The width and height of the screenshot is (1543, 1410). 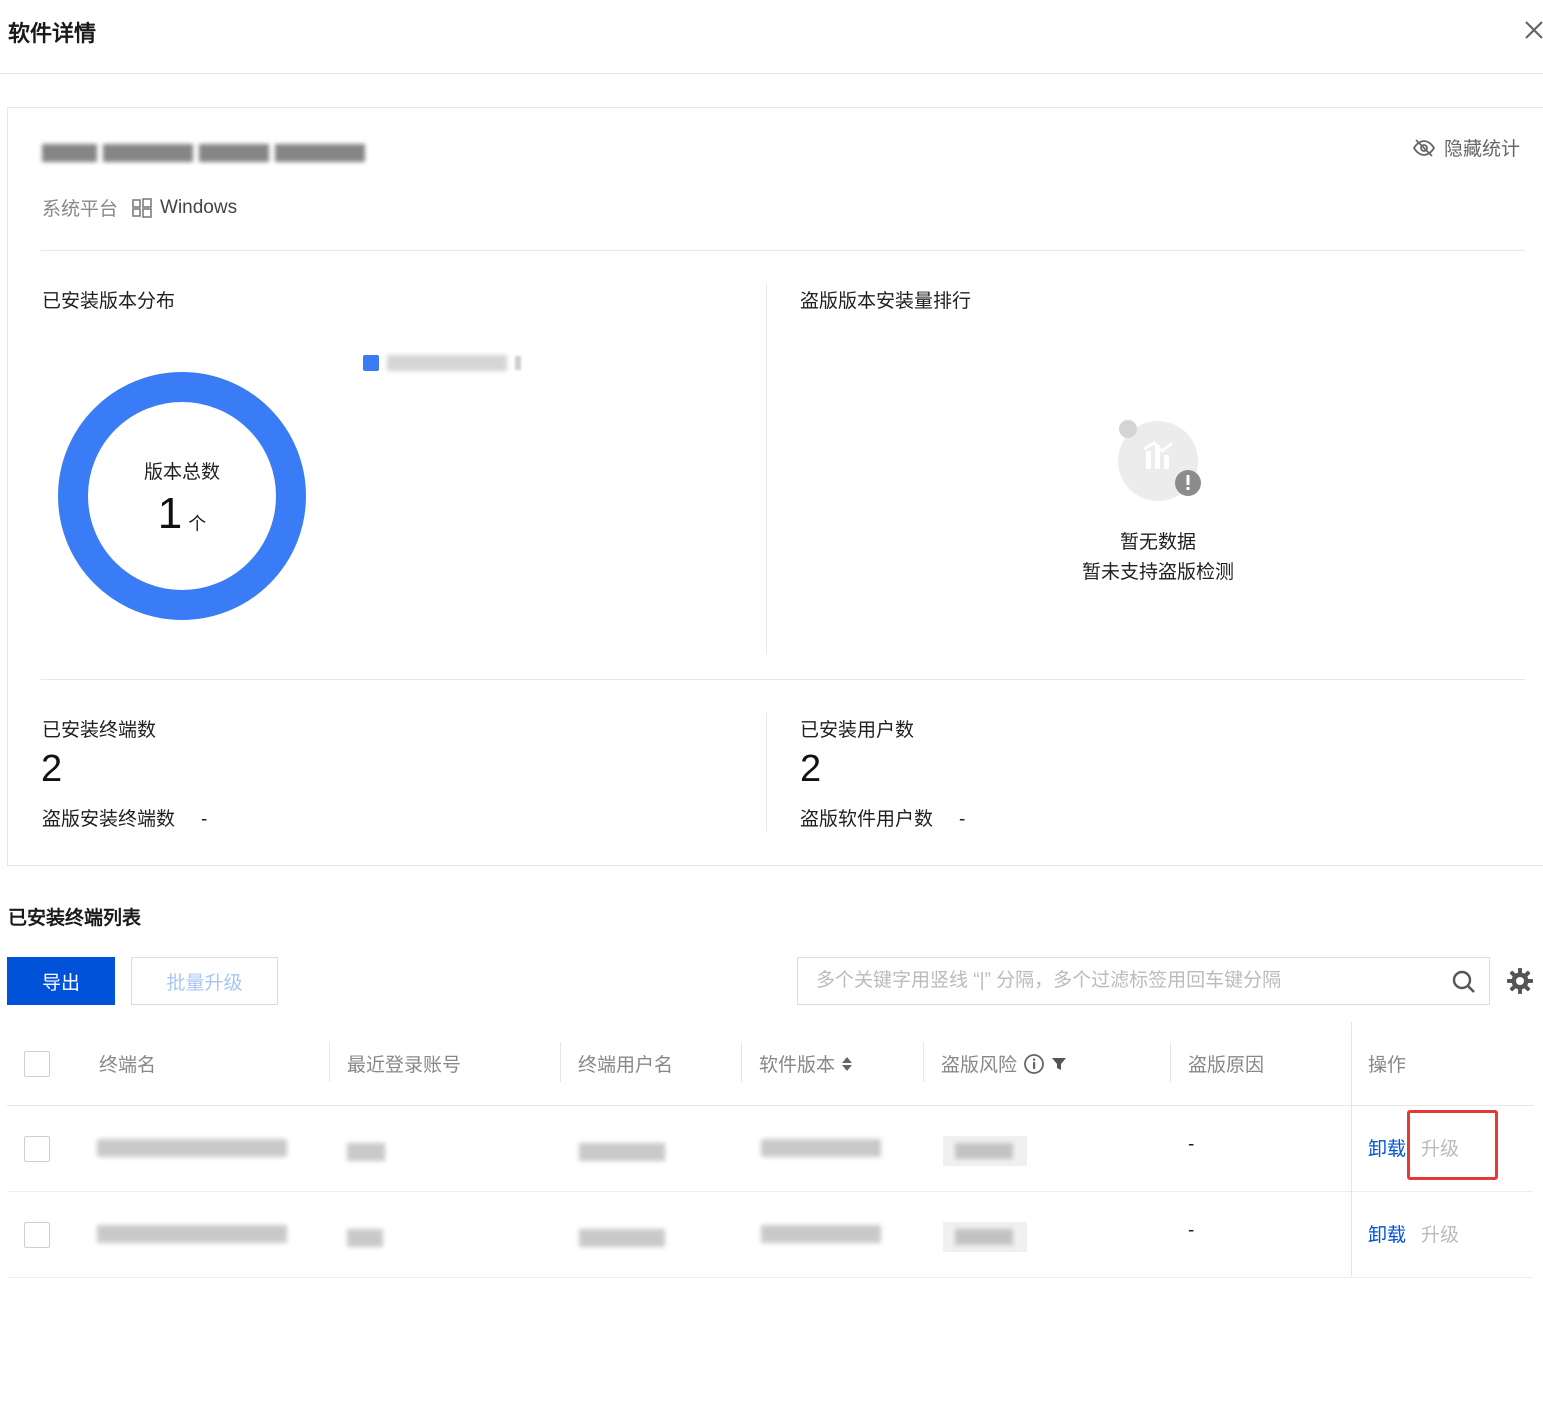 I want to click on eye-off-icon, so click(x=1424, y=147).